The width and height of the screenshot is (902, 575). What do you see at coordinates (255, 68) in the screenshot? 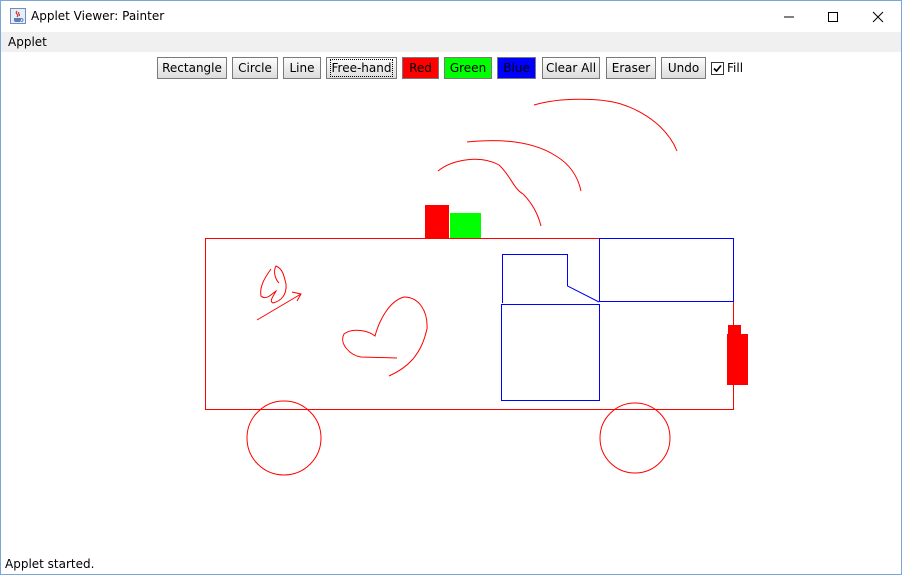
I see `circle-button: Circle` at bounding box center [255, 68].